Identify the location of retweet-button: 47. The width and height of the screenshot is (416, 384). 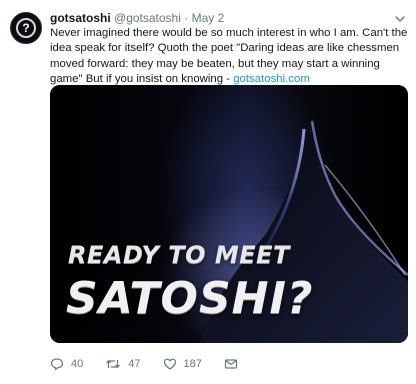
(123, 364).